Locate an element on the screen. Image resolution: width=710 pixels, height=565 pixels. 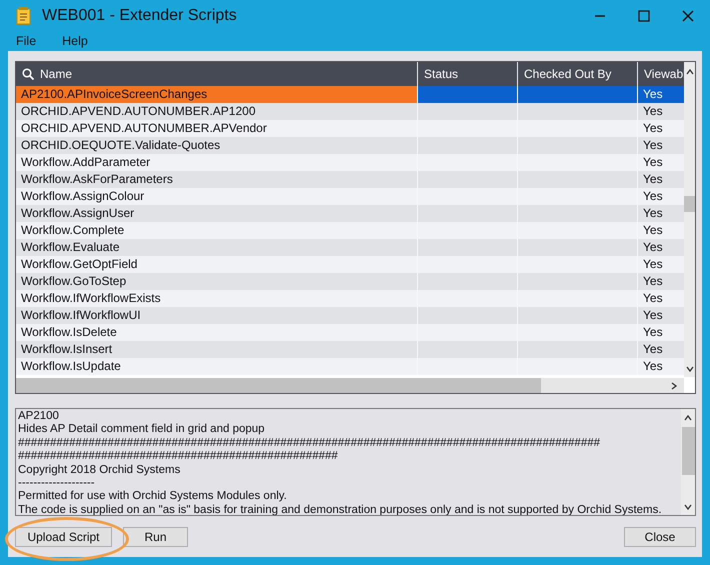
description-line: ########################################################################################### is located at coordinates (310, 443).